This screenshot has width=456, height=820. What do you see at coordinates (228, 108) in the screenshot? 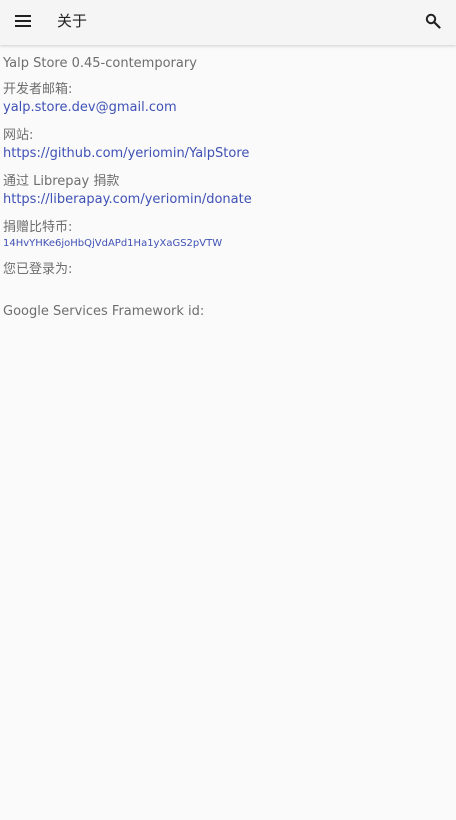
I see `developer-email-link: yalp.store.dev@gmail.com` at bounding box center [228, 108].